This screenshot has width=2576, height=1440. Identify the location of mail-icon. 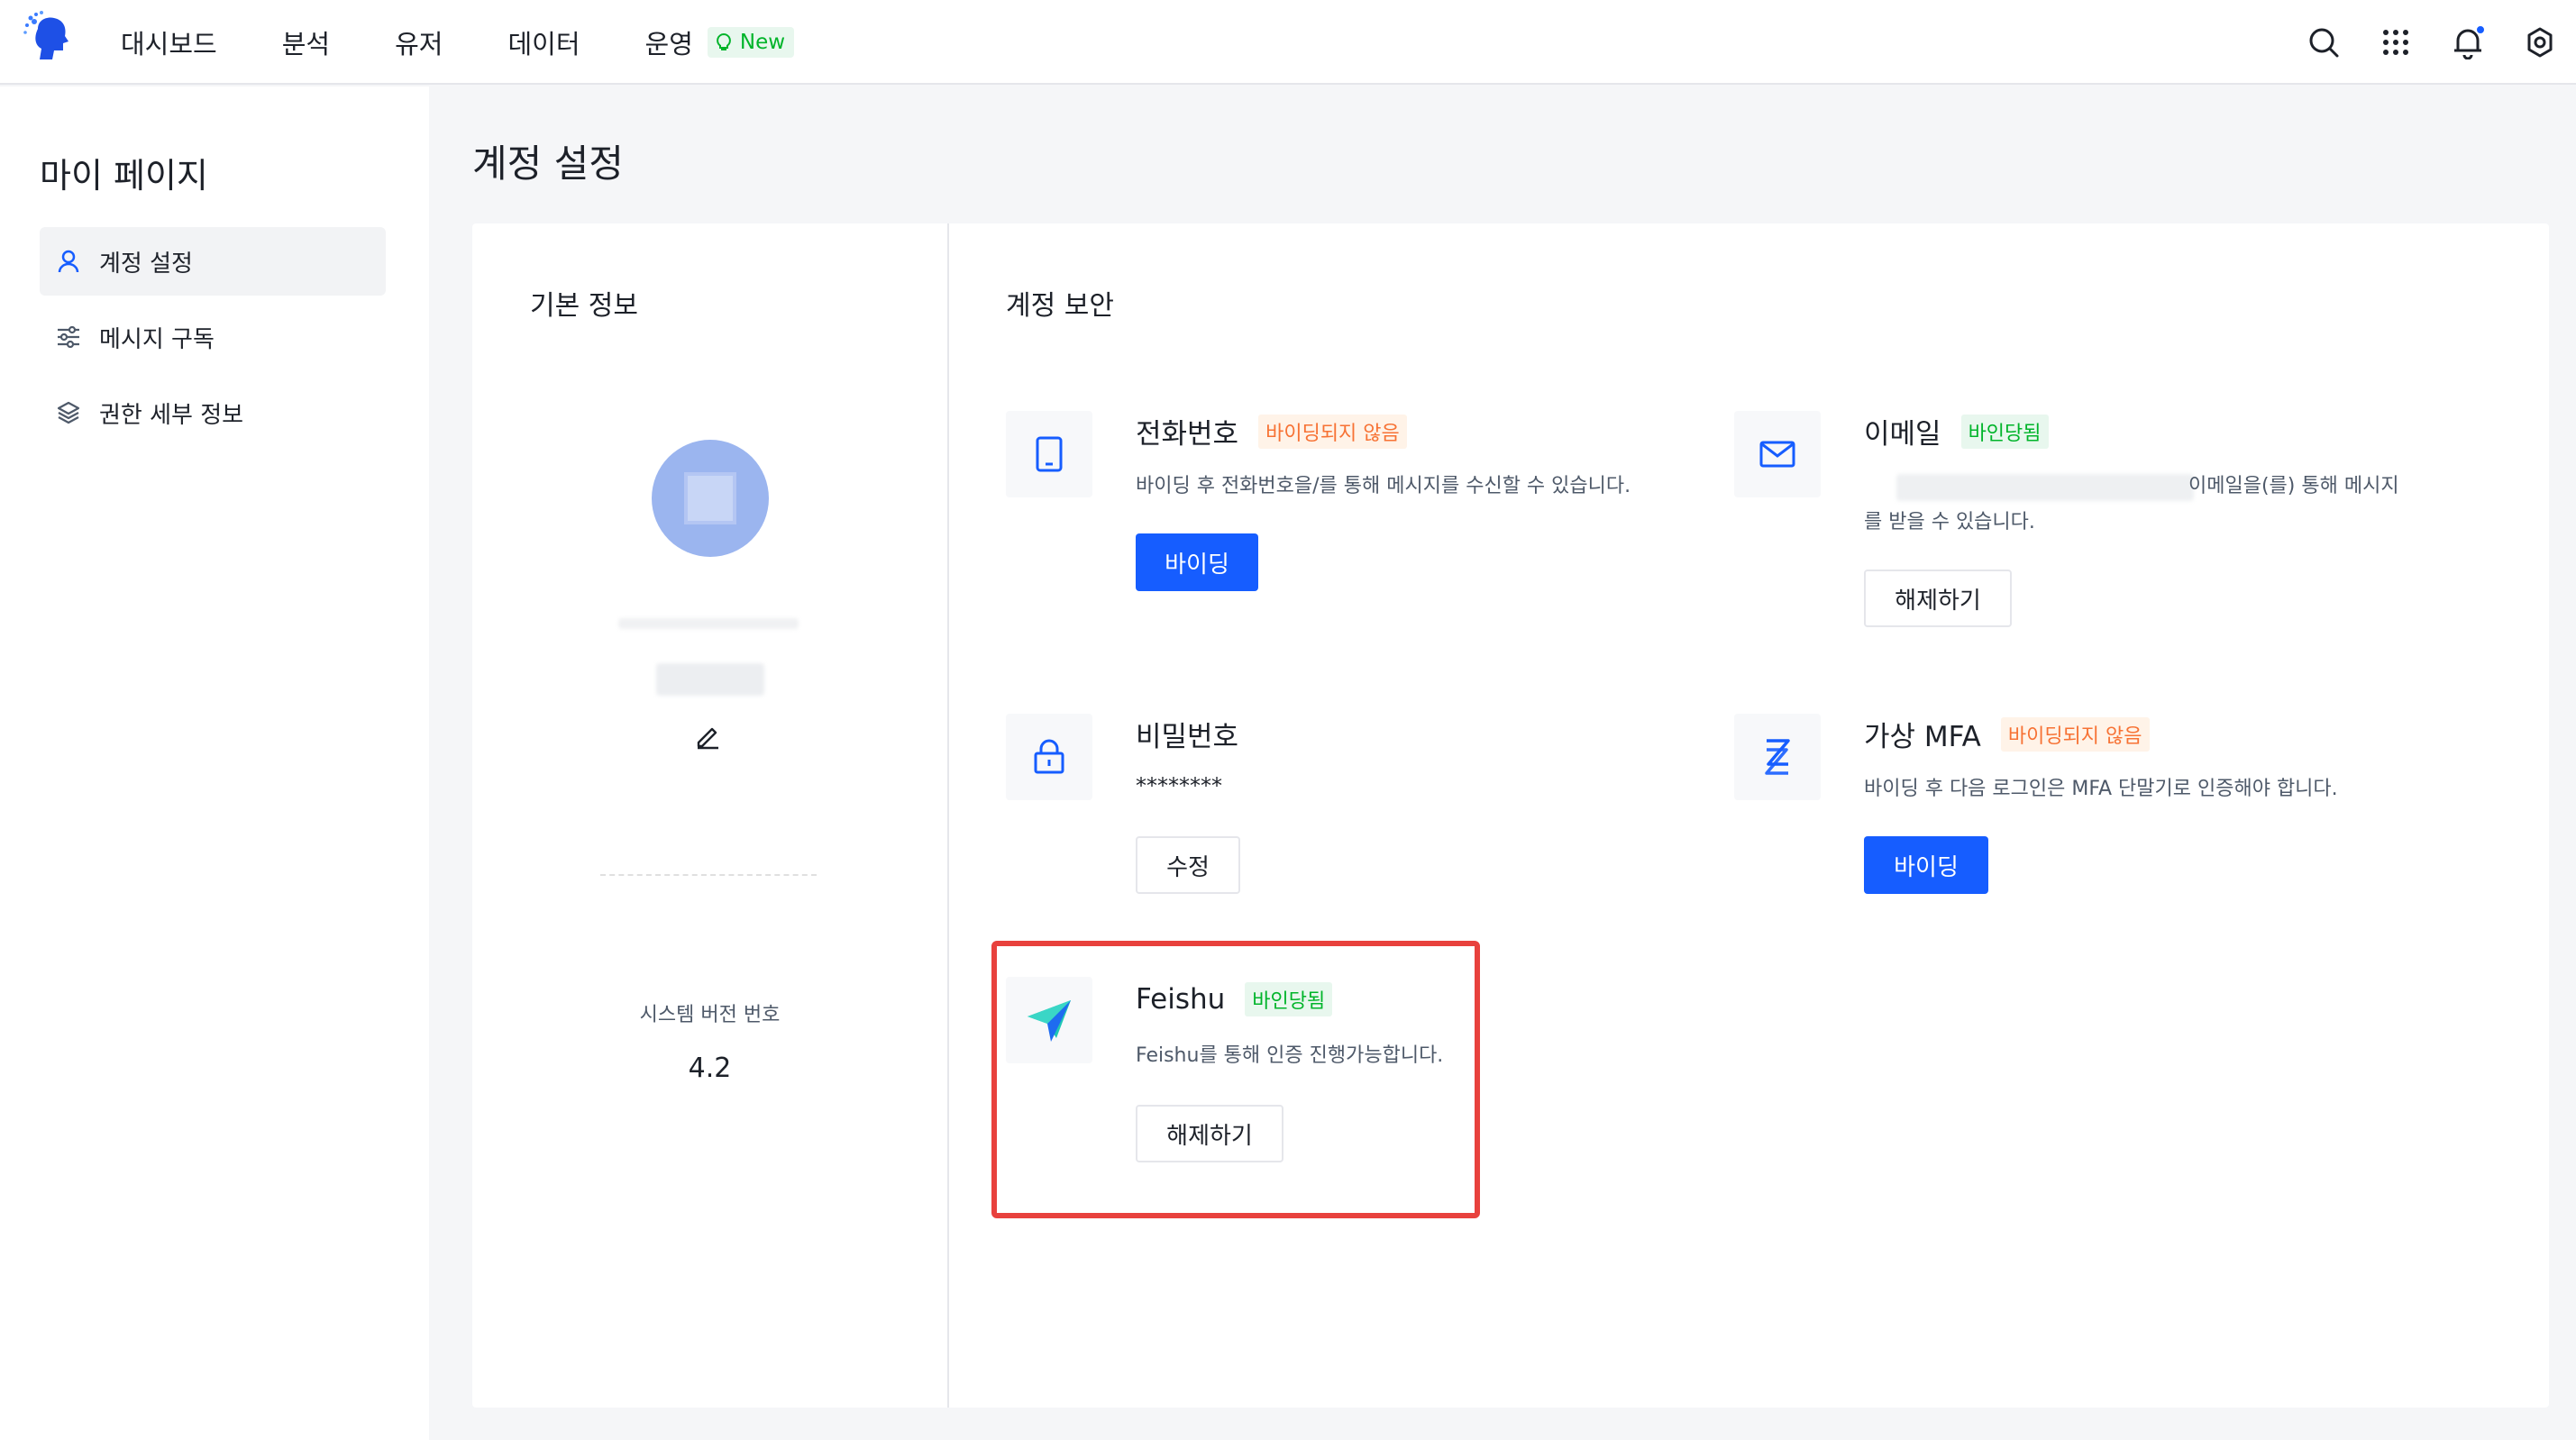
(1777, 455).